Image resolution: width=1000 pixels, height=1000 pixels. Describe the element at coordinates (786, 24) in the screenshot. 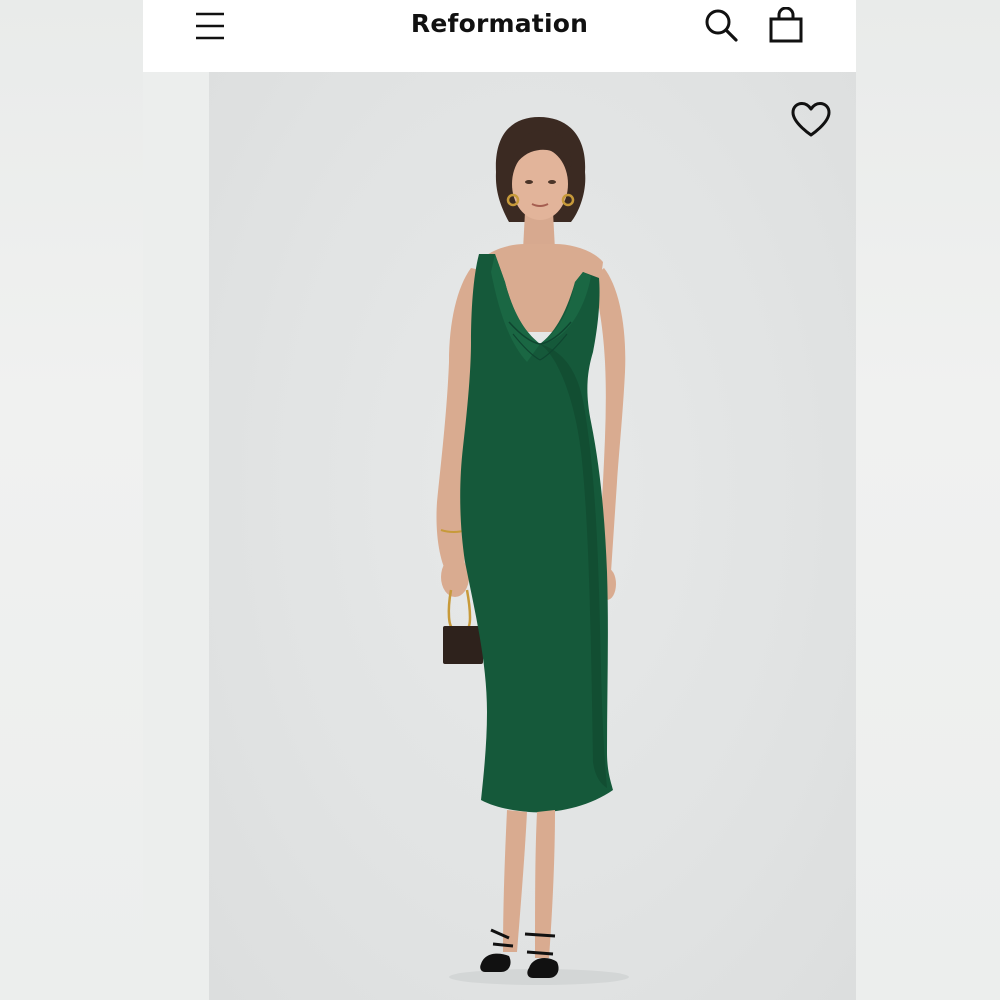

I see `shopping-bag-icon` at that location.